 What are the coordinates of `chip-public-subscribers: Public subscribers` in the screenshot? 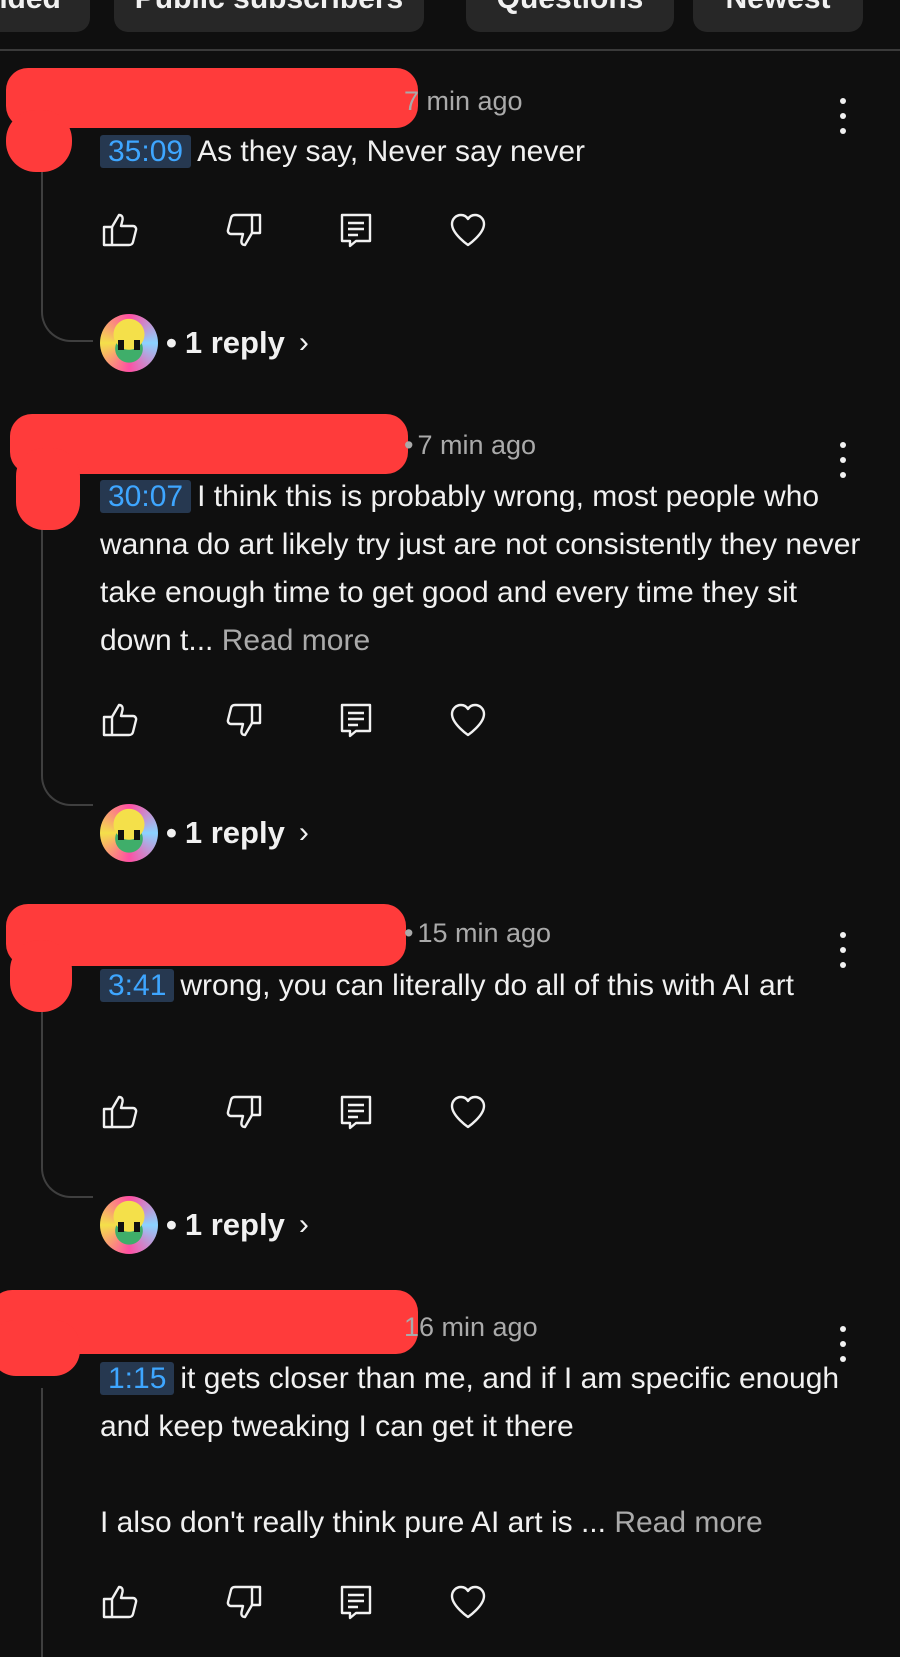 It's located at (269, 16).